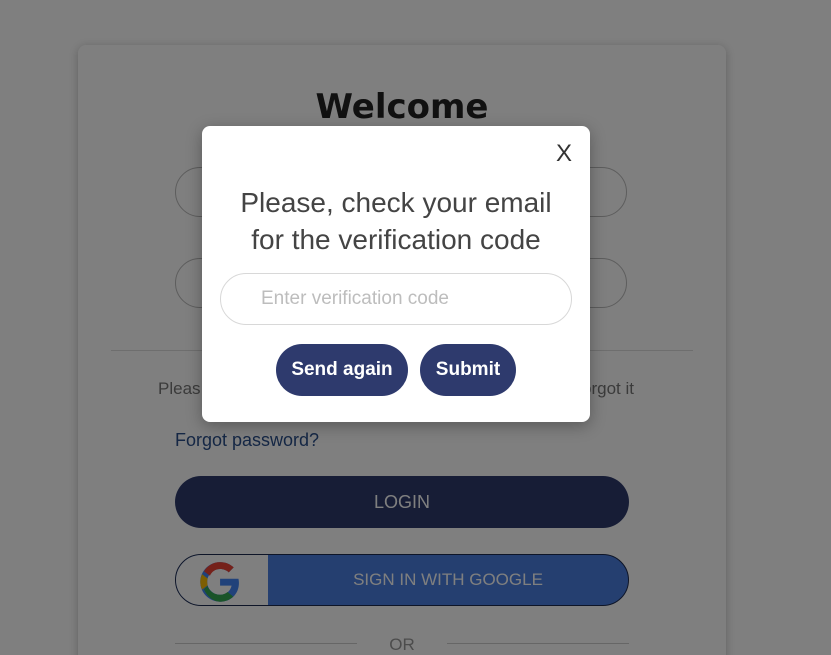 The width and height of the screenshot is (831, 655). Describe the element at coordinates (396, 299) in the screenshot. I see `verification-code-input` at that location.